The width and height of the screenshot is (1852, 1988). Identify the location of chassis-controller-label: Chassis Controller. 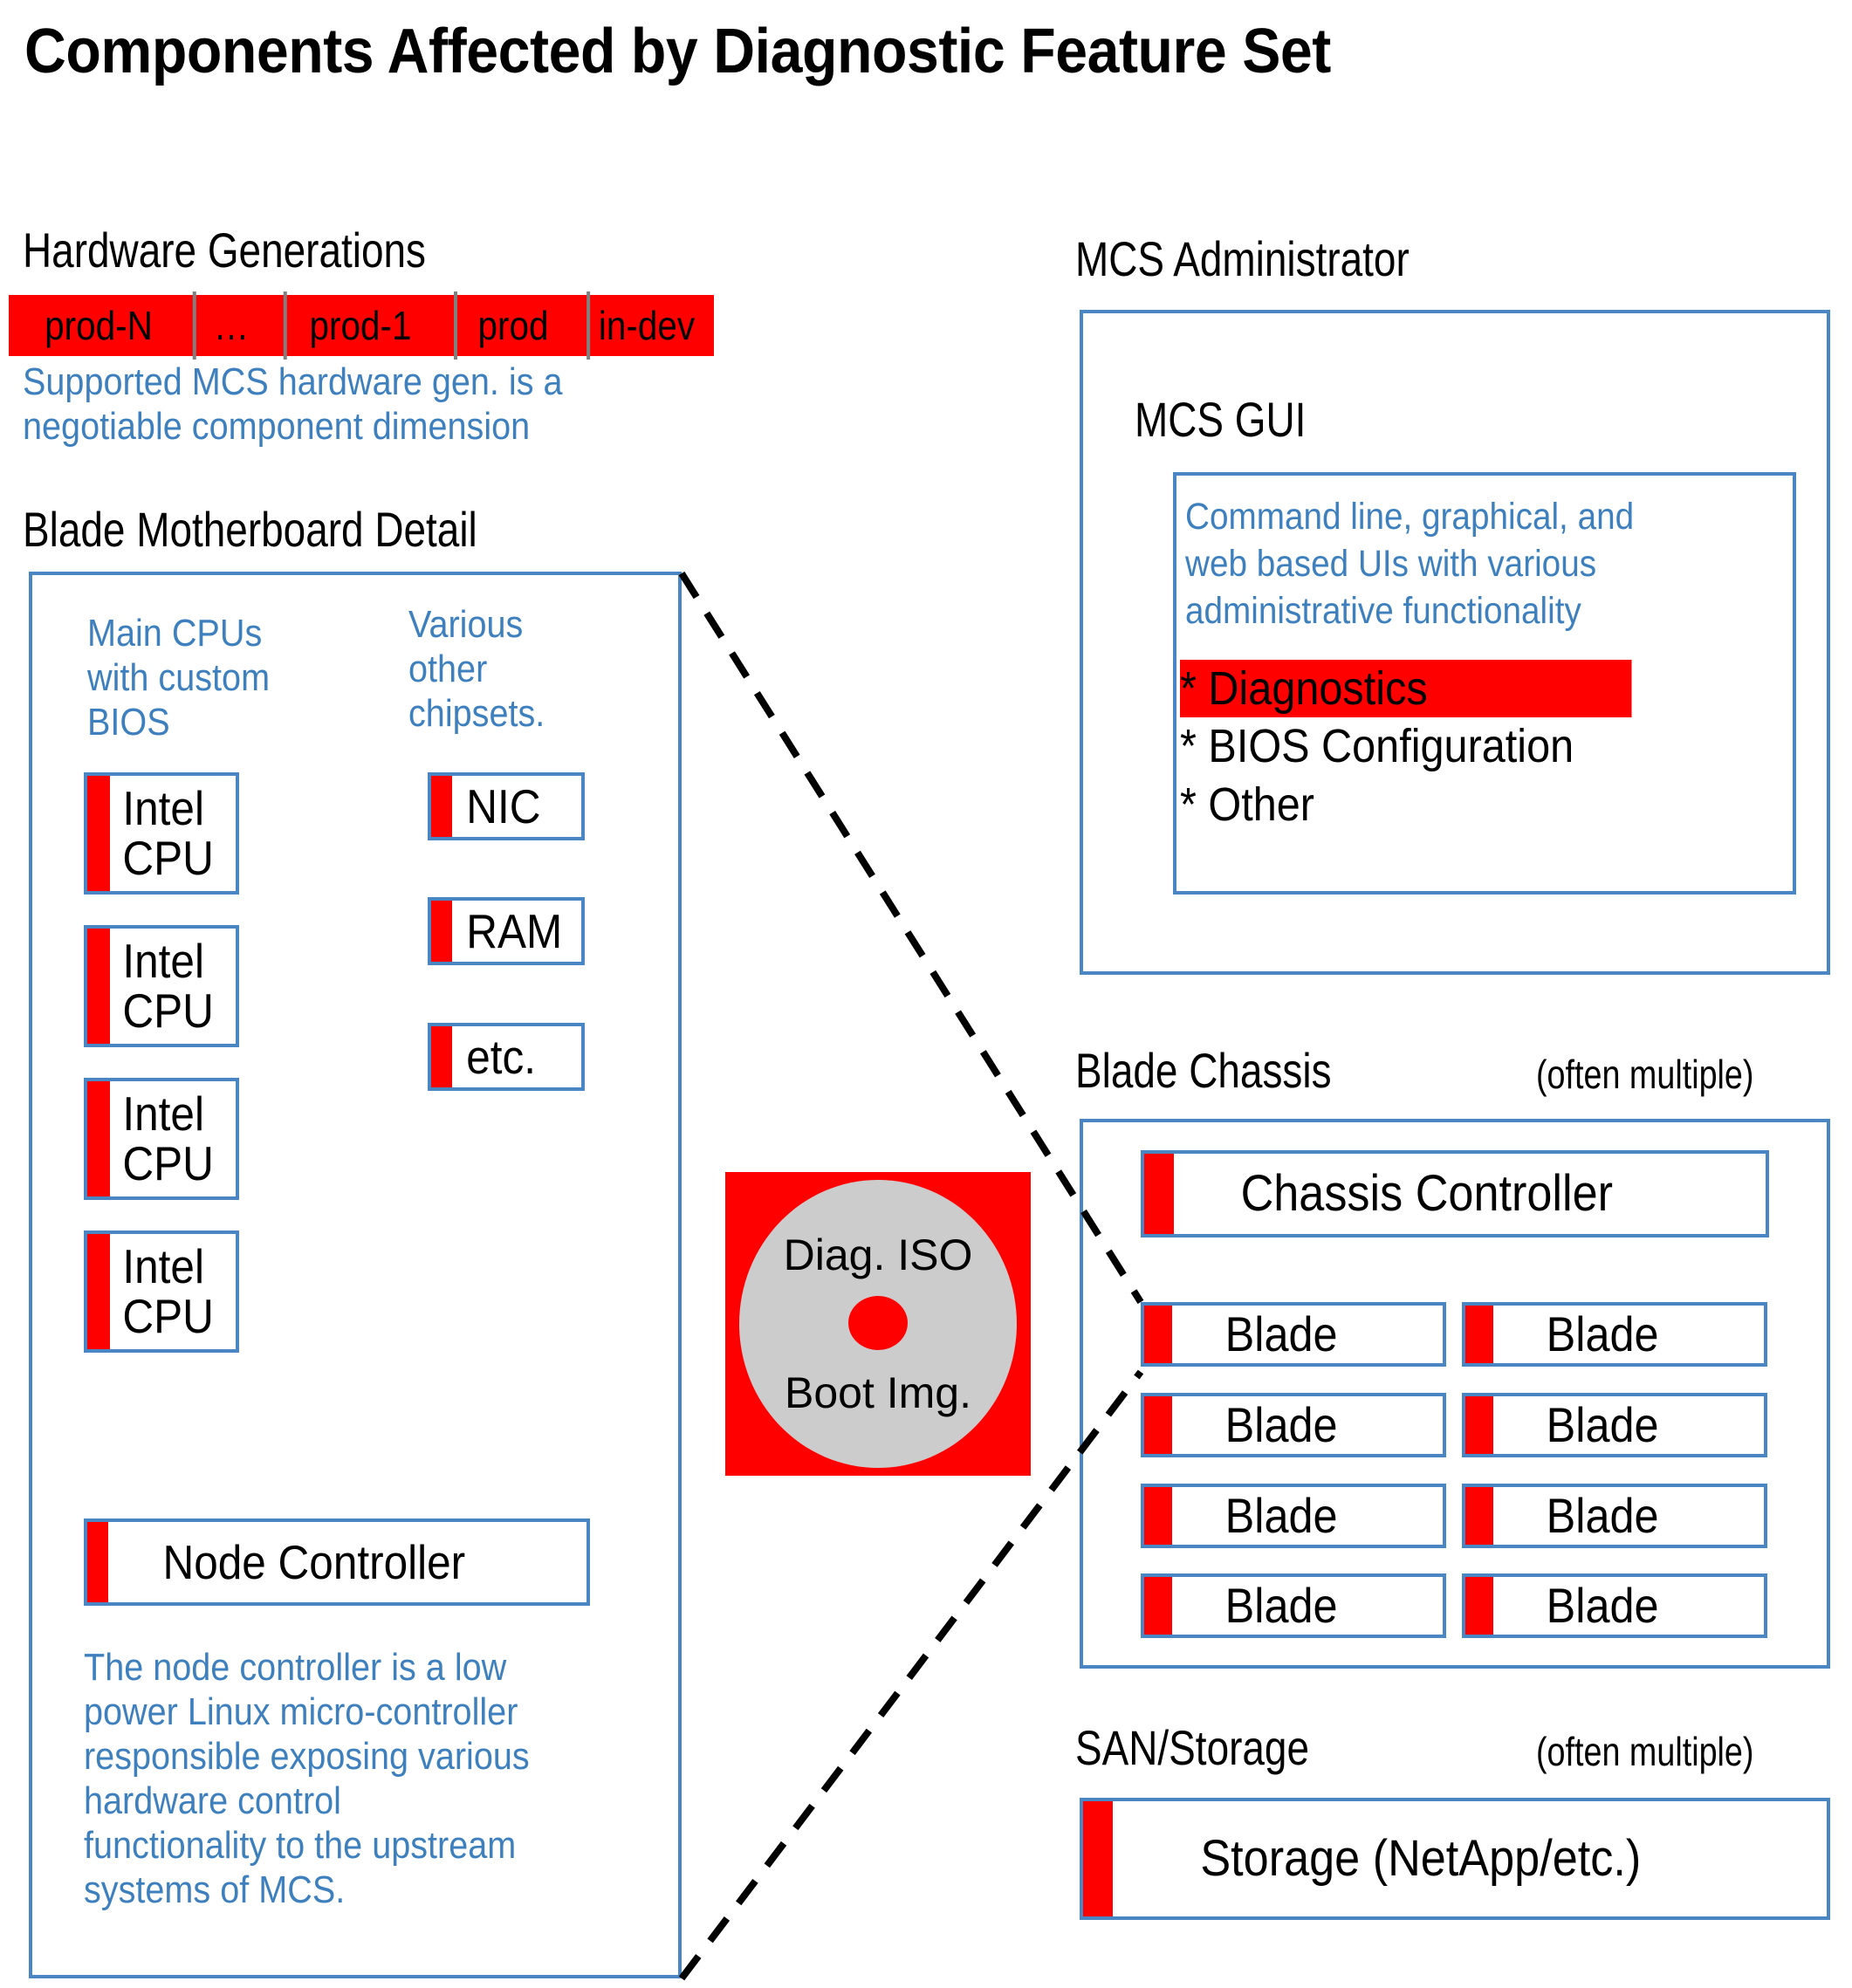
(1427, 1194).